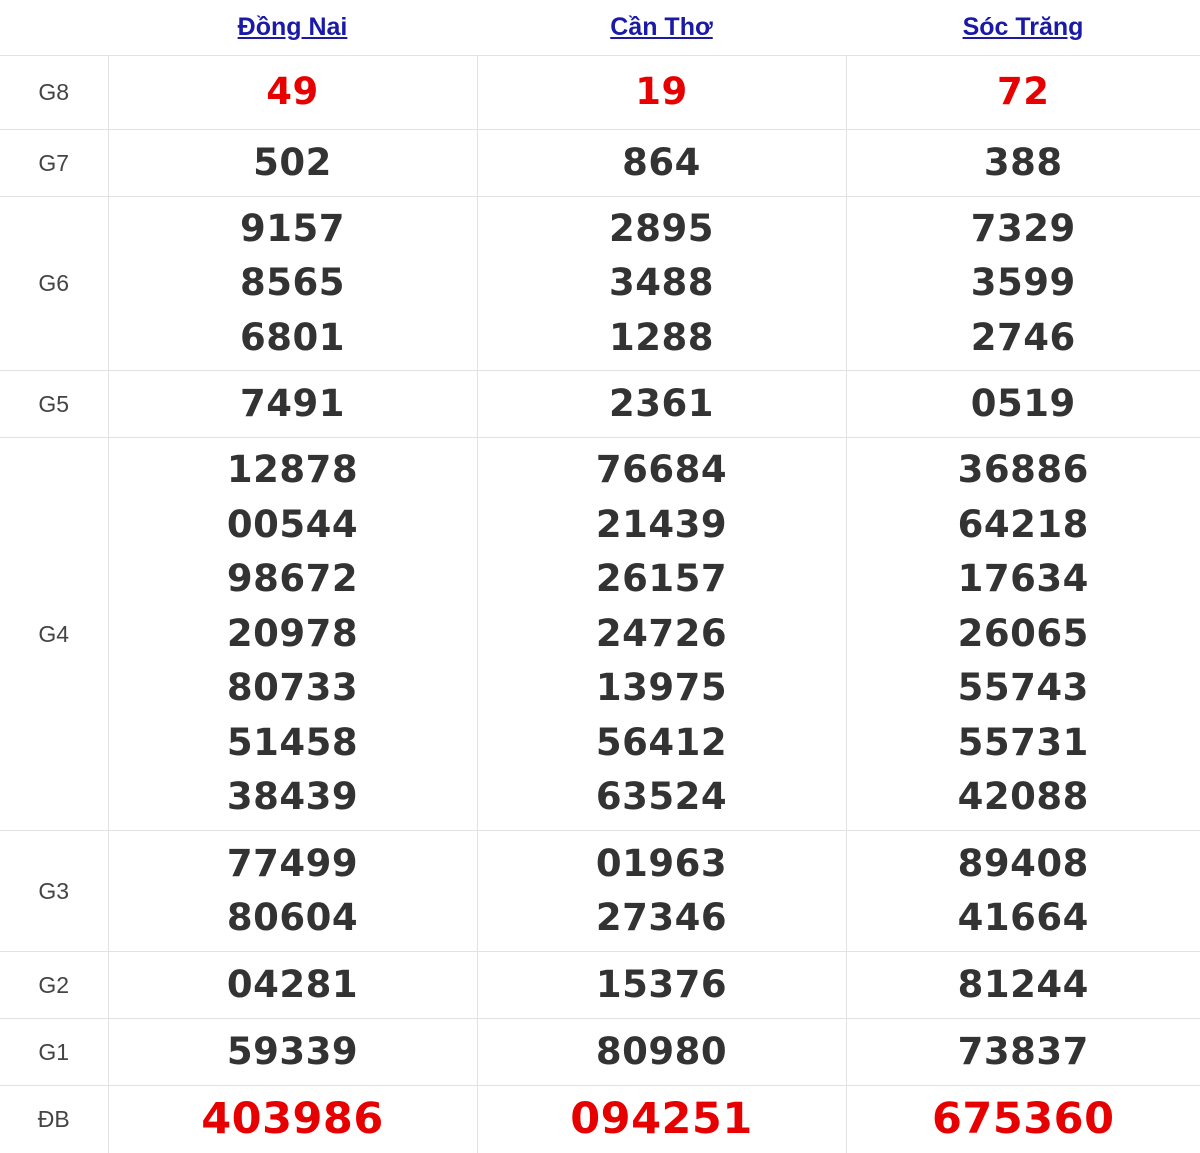 The image size is (1200, 1153). I want to click on prize-number: 26157, so click(661, 579).